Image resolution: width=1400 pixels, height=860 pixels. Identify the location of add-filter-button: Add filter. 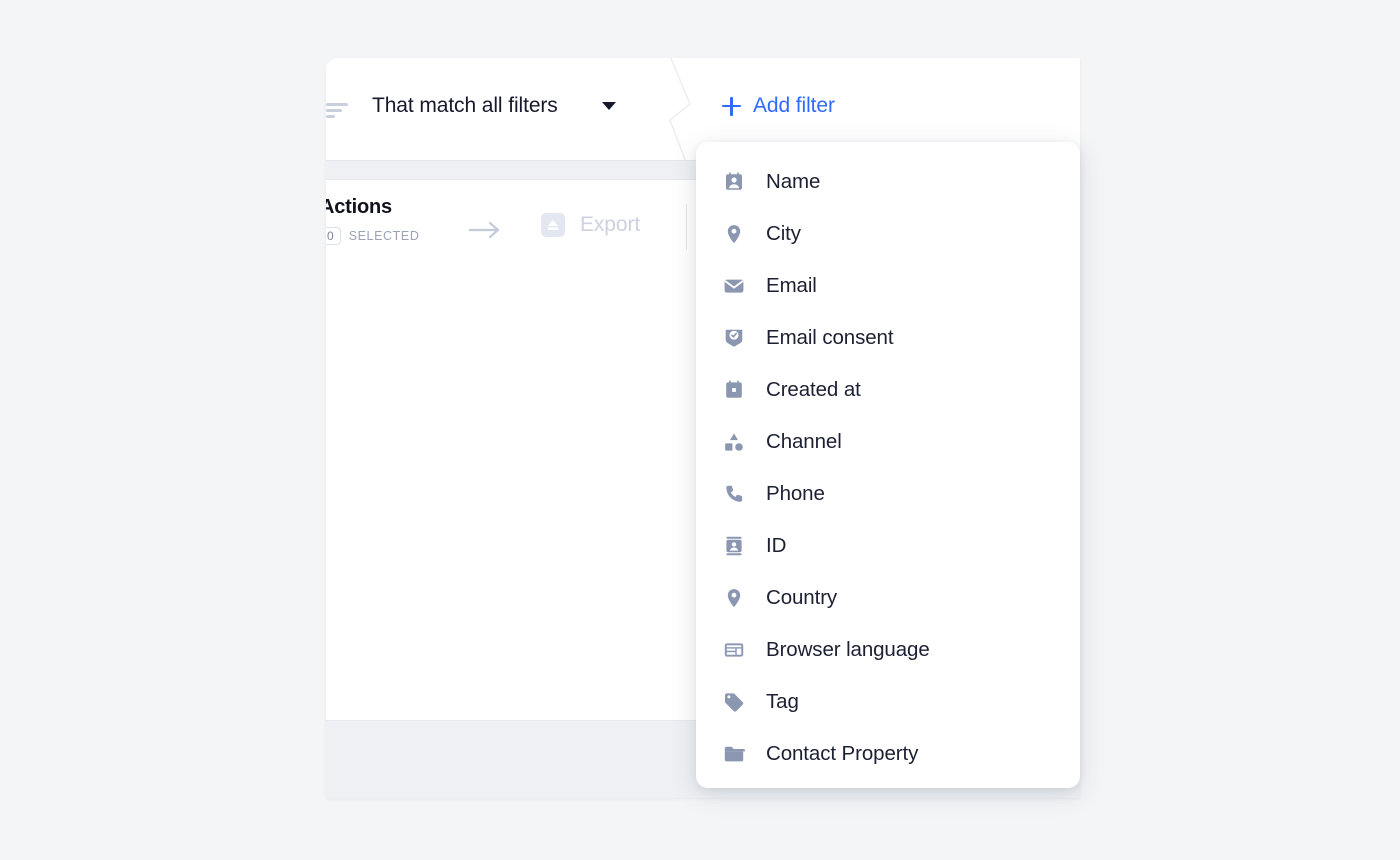
(778, 106).